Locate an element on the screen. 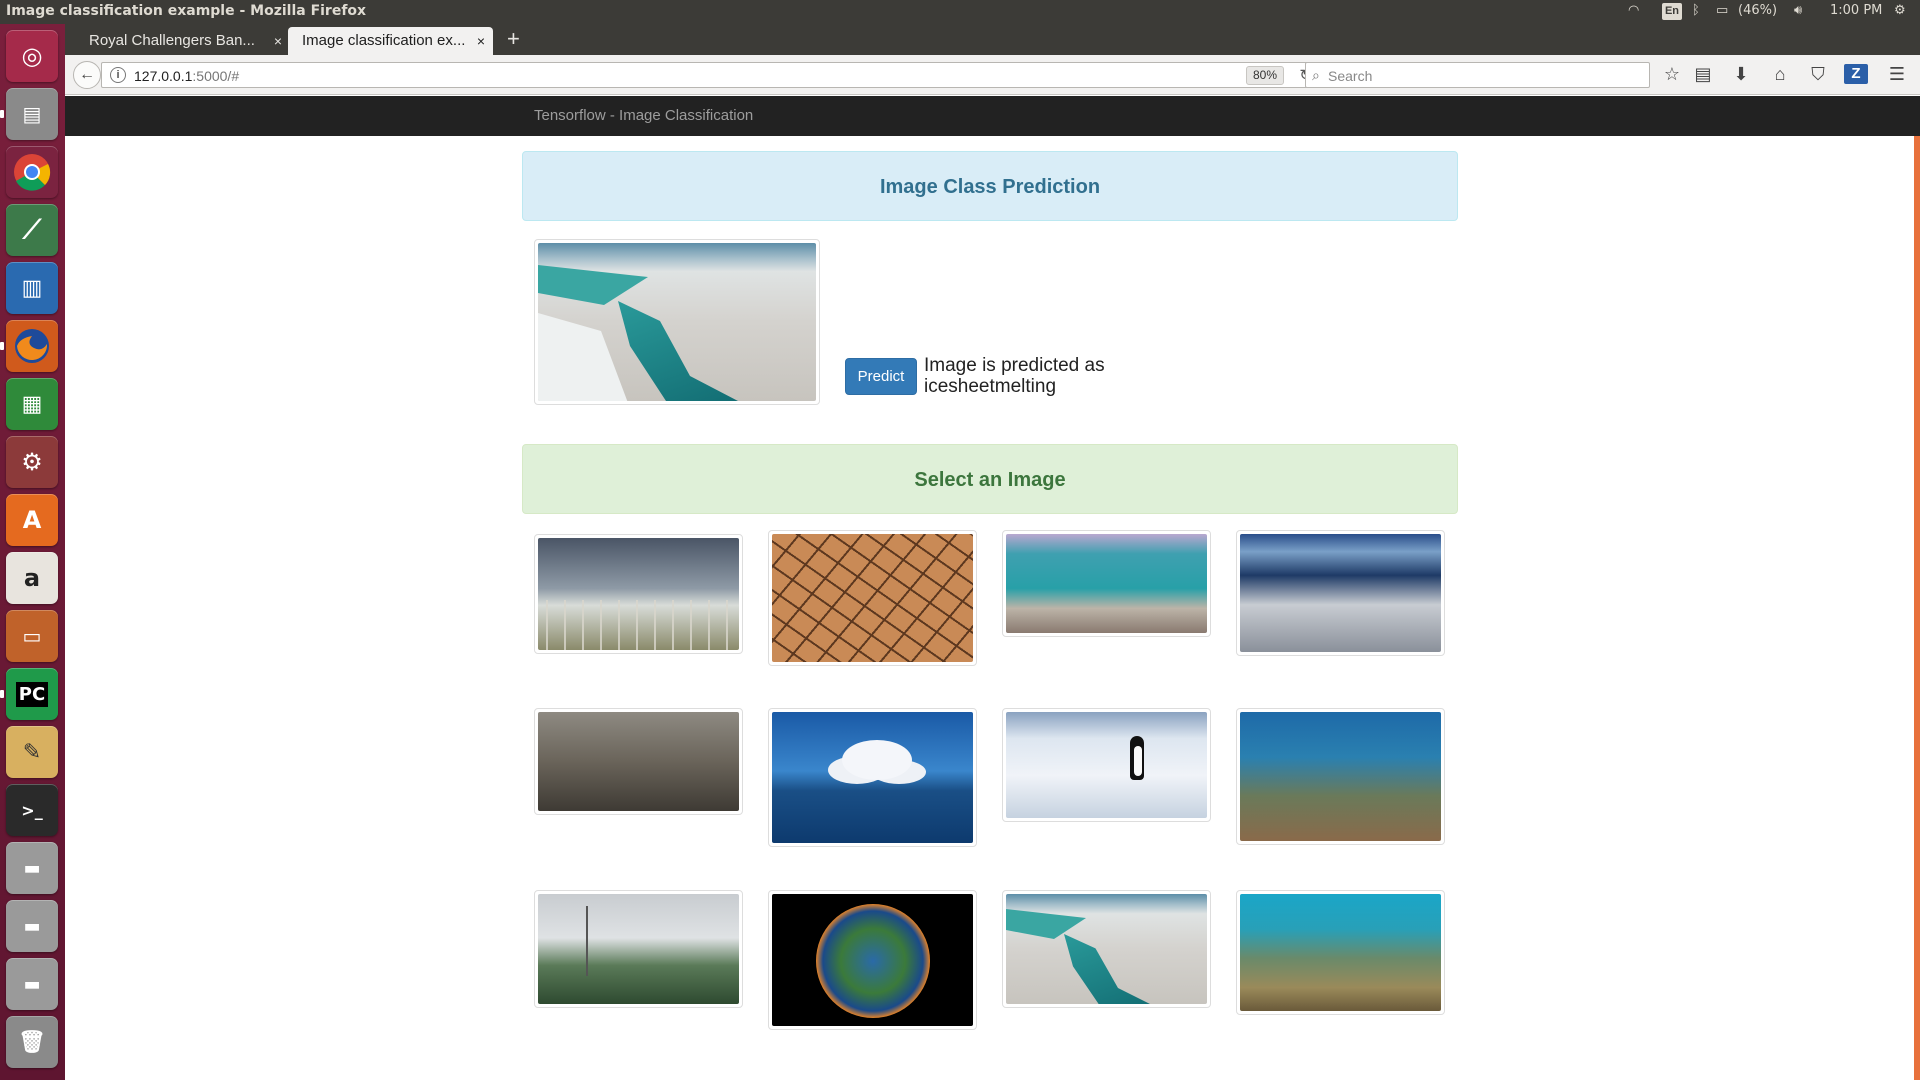  scrollbar is located at coordinates (1917, 608).